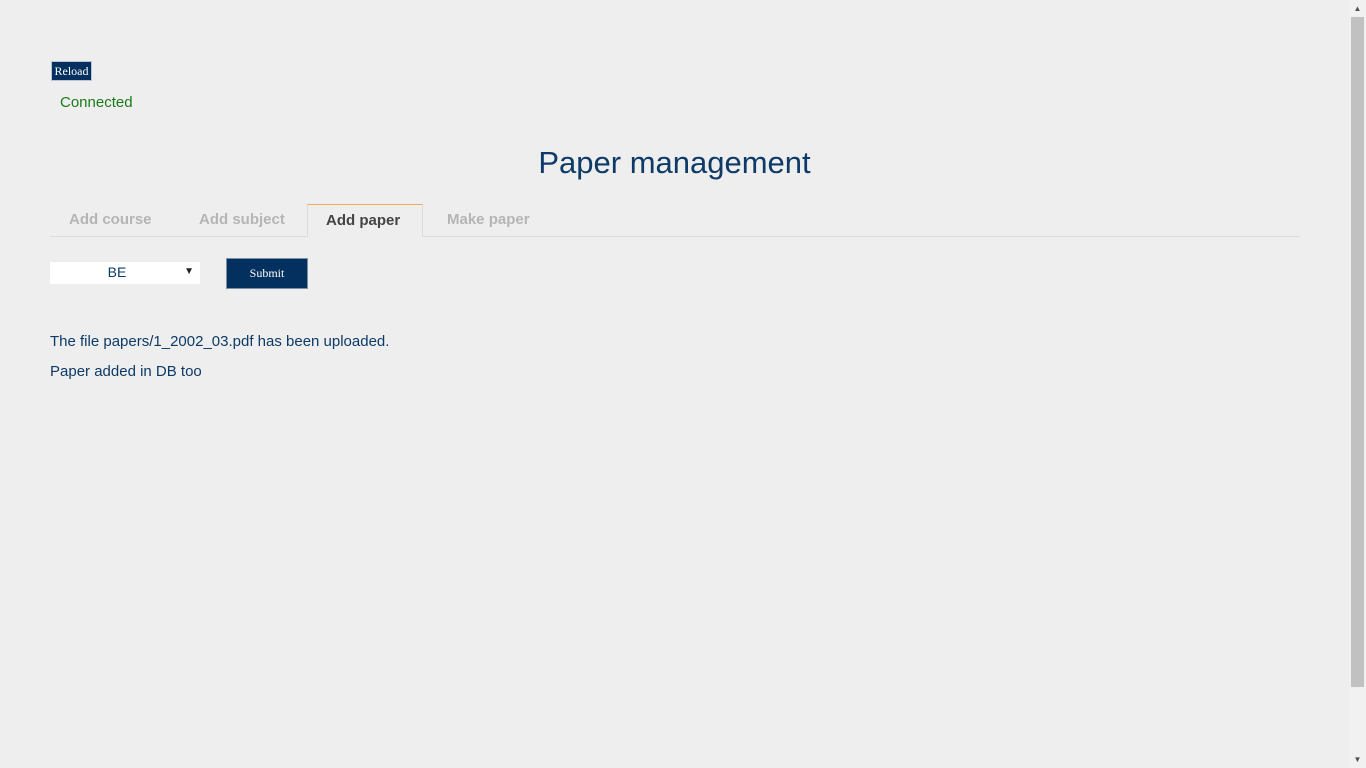 Image resolution: width=1366 pixels, height=768 pixels. What do you see at coordinates (488, 219) in the screenshot?
I see `tab-label: Make paper` at bounding box center [488, 219].